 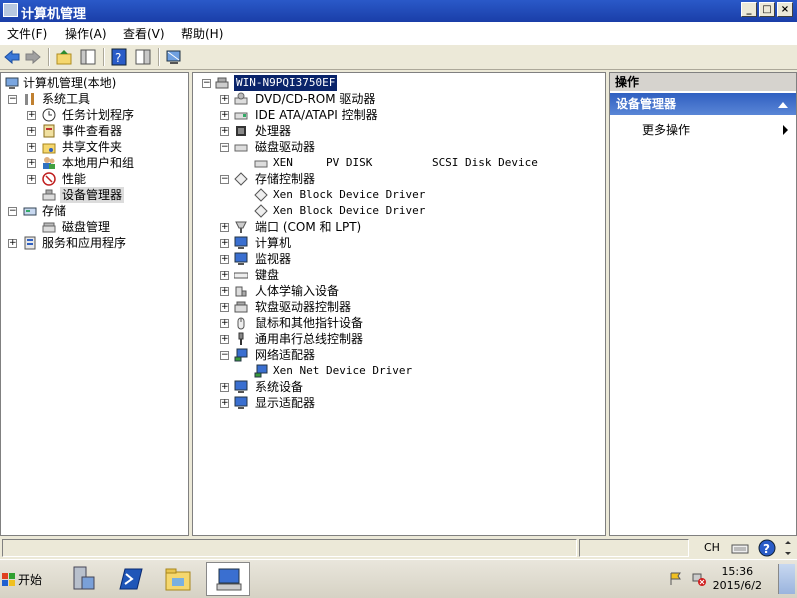 What do you see at coordinates (94, 83) in the screenshot?
I see `tree-item-root: 计算机管理(本地)` at bounding box center [94, 83].